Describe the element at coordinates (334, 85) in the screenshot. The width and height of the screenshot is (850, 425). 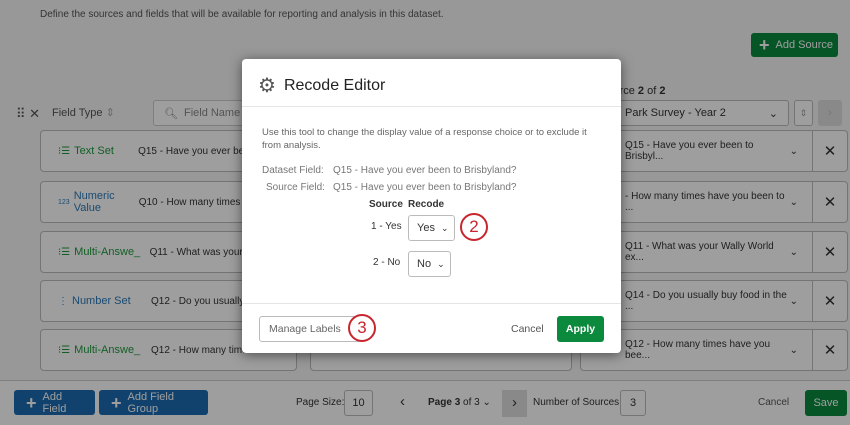
I see `modal-title: Recode Editor` at that location.